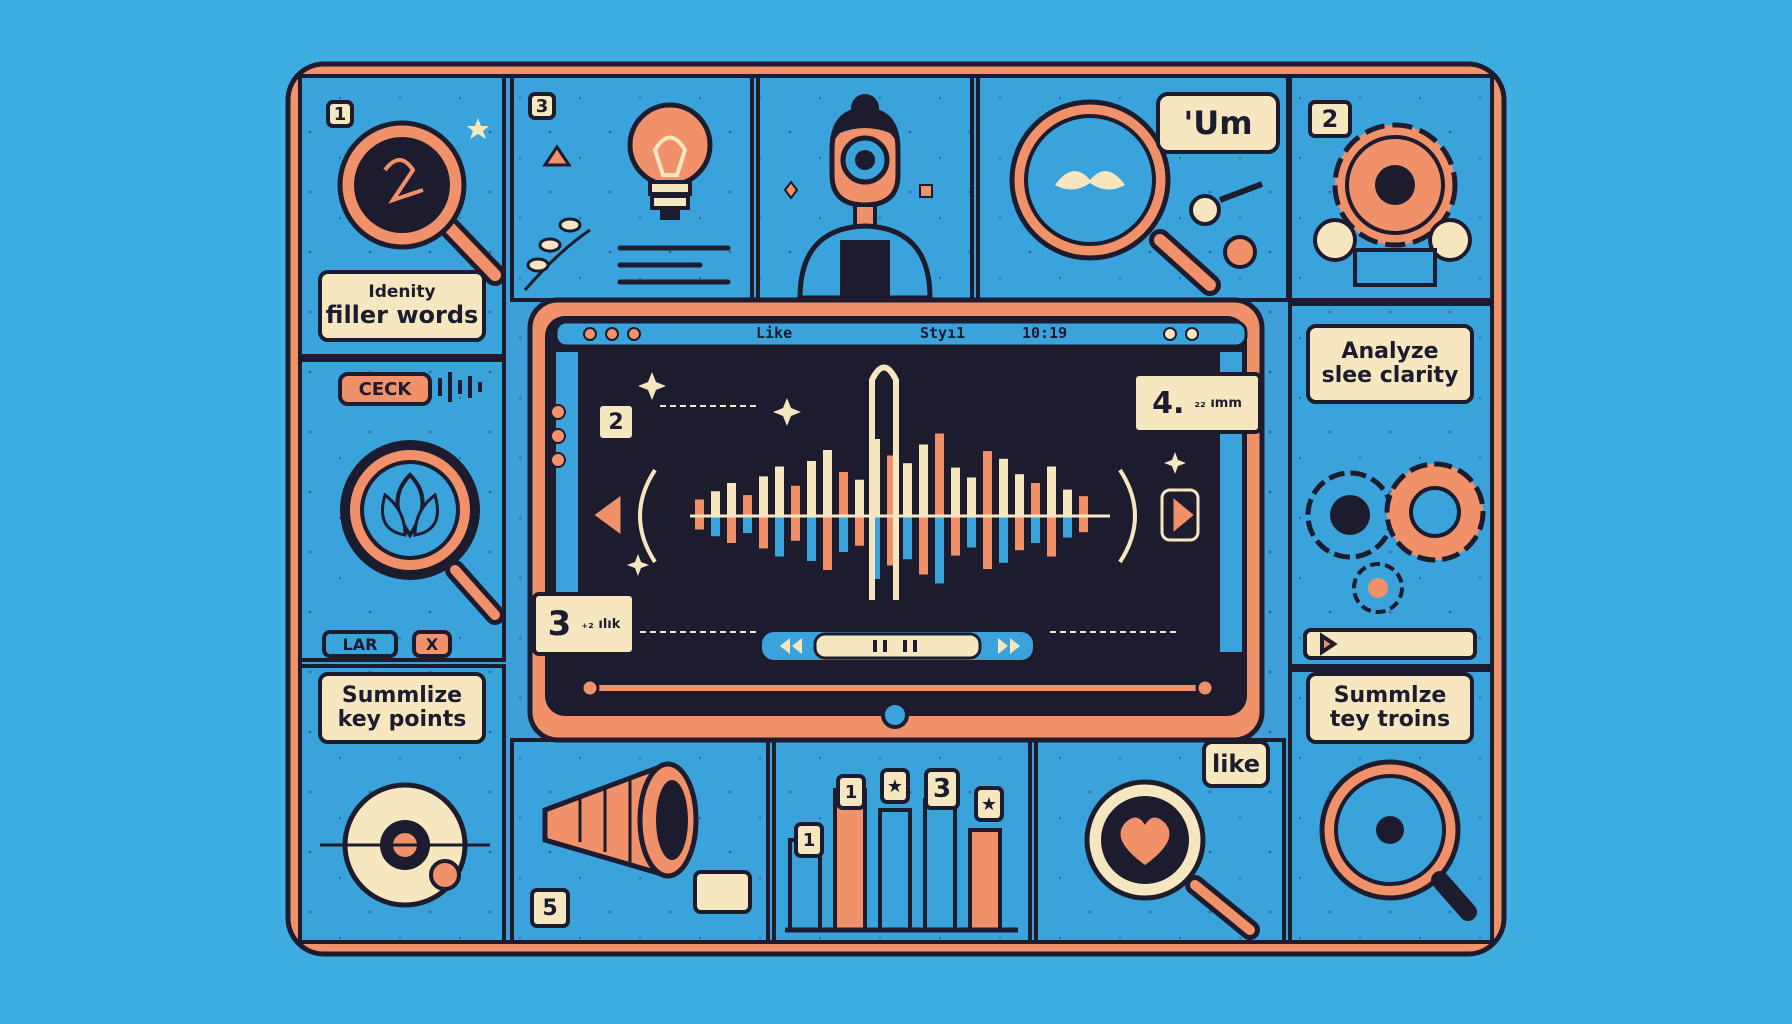 The height and width of the screenshot is (1024, 1792). Describe the element at coordinates (1390, 695) in the screenshot. I see `label-summarize-right-line1: Summlze` at that location.